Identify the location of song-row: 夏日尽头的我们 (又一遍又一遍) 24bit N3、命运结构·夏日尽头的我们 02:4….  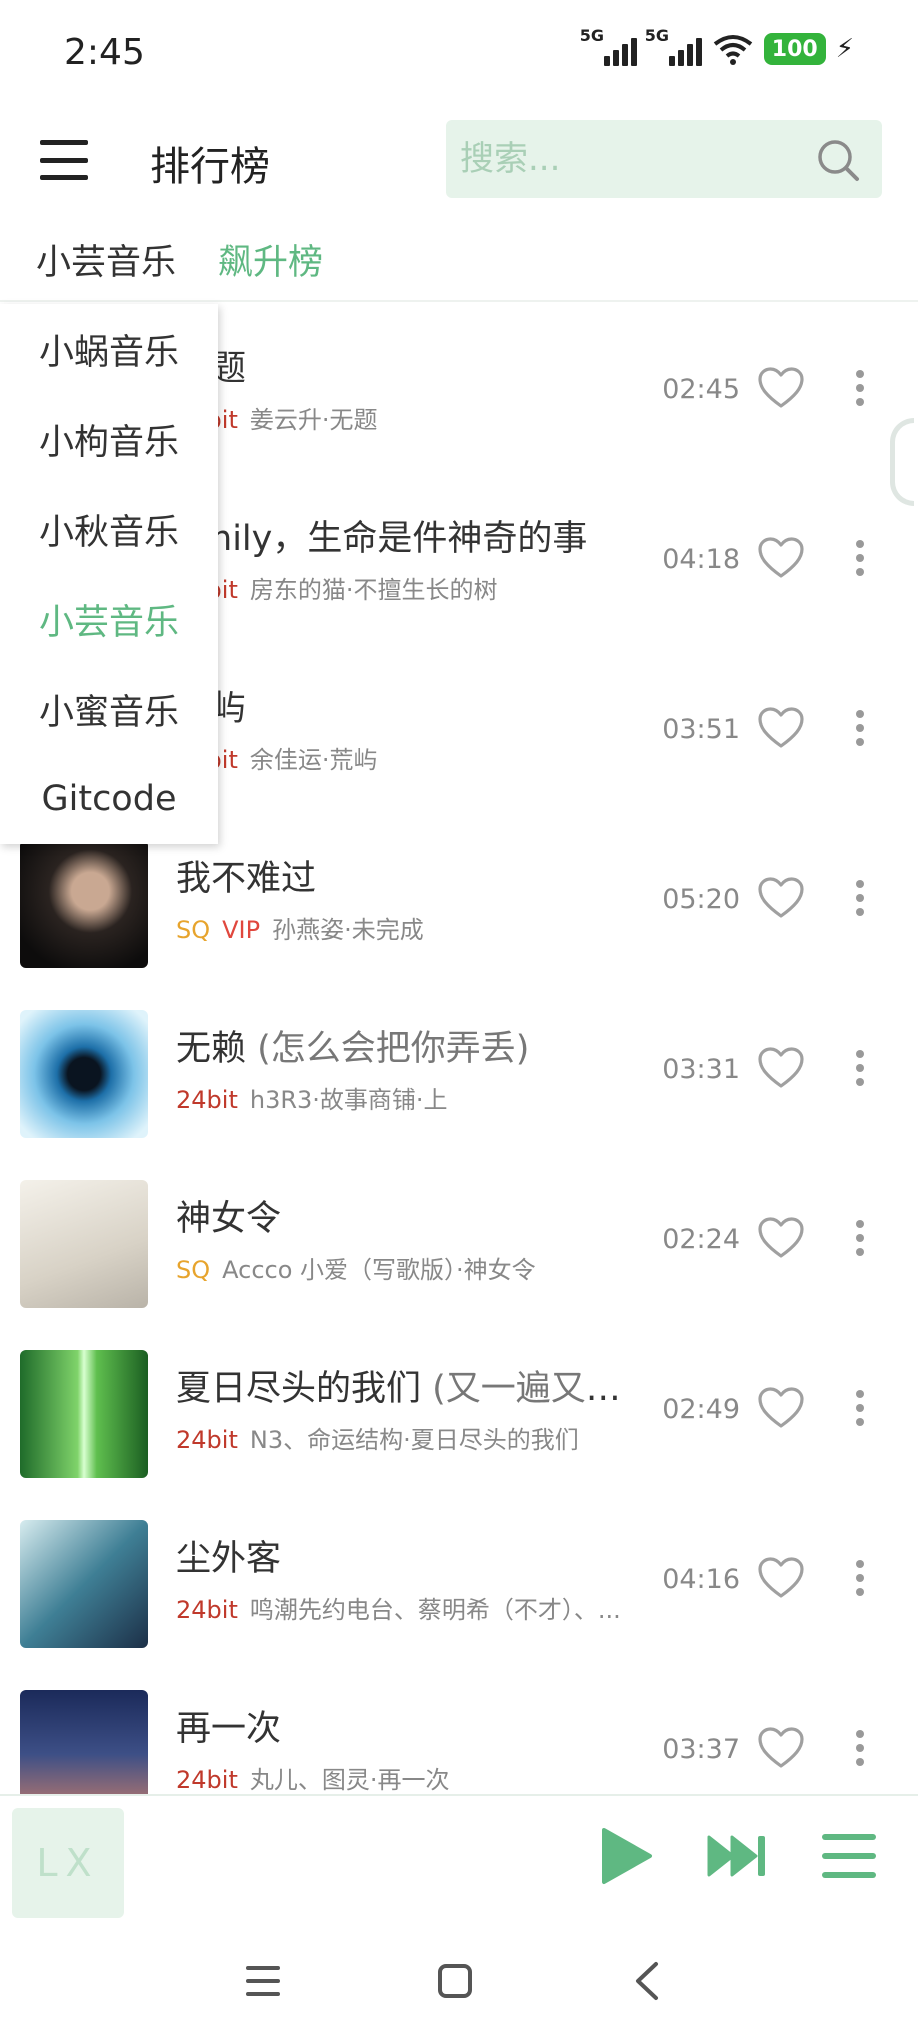
(459, 1409).